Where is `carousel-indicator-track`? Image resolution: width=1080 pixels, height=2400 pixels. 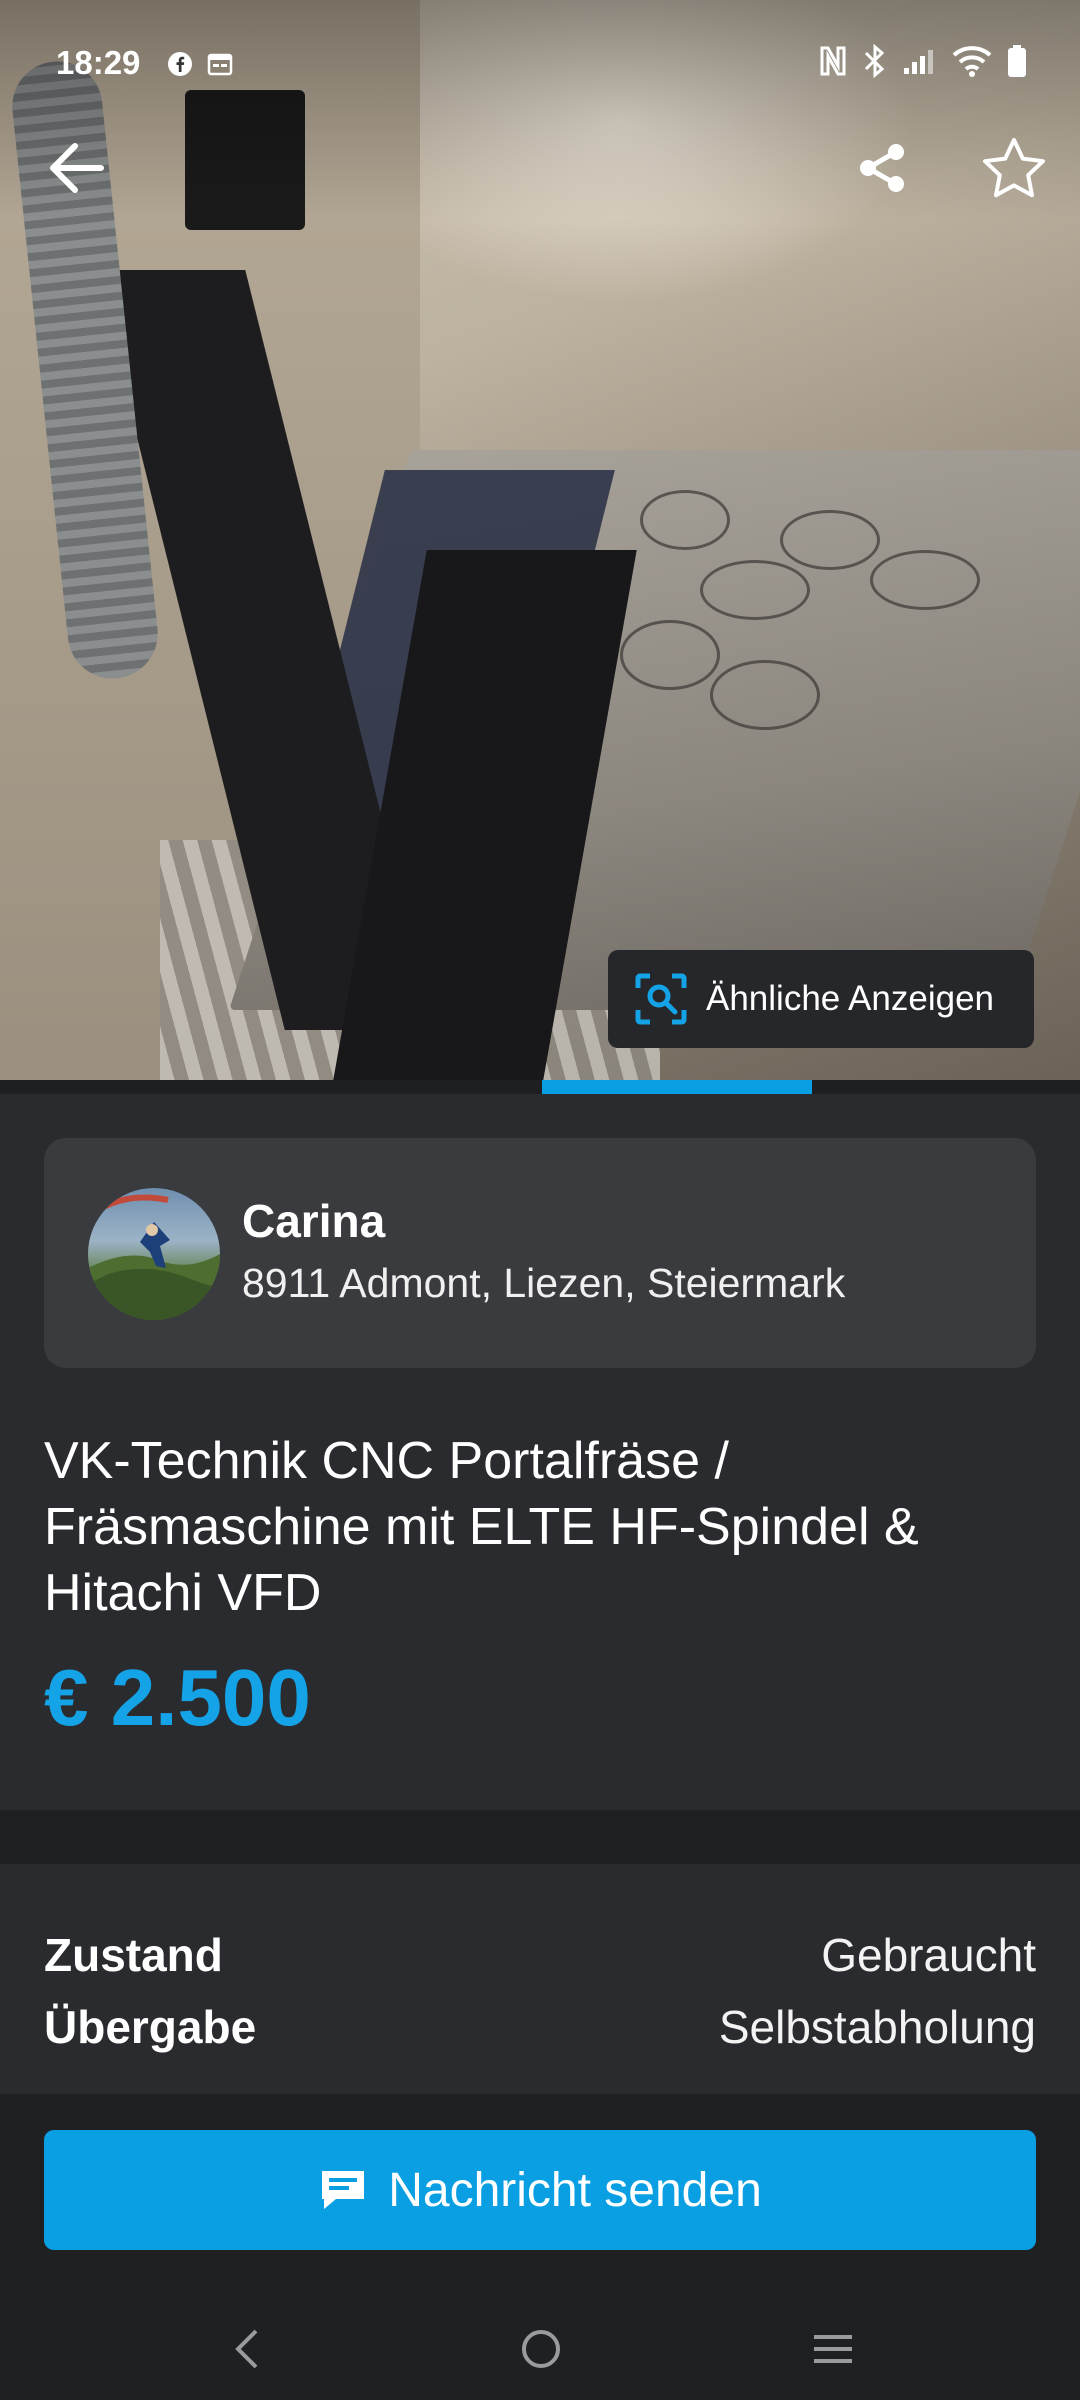
carousel-indicator-track is located at coordinates (540, 1087).